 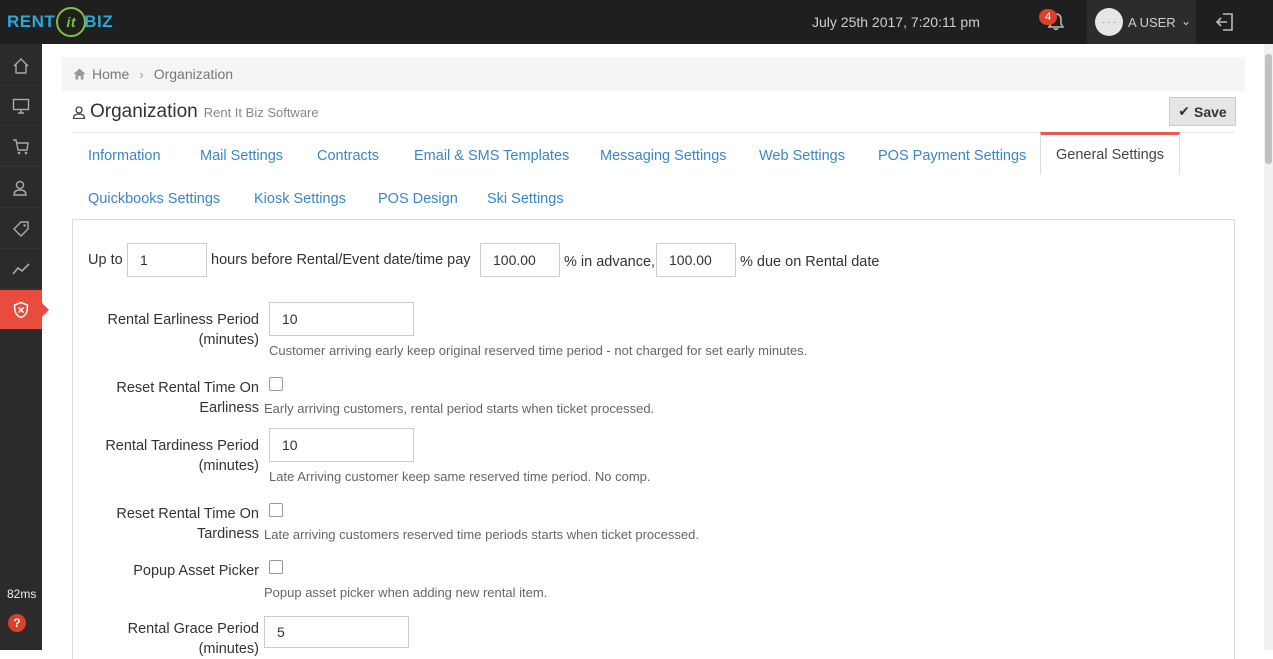 What do you see at coordinates (525, 198) in the screenshot?
I see `tab-ski-settings: Ski Settings` at bounding box center [525, 198].